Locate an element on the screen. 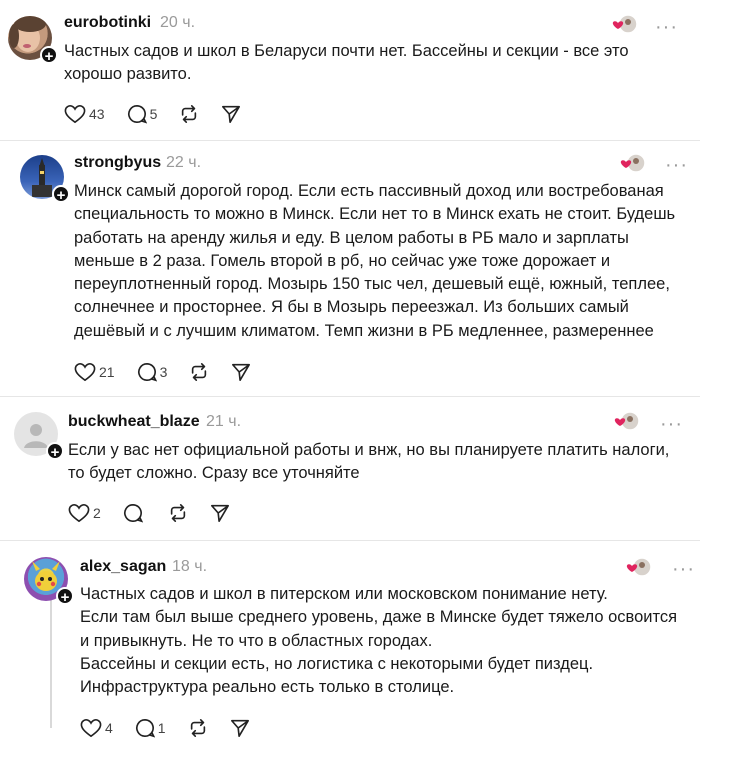  like-button: 21 is located at coordinates (94, 372).